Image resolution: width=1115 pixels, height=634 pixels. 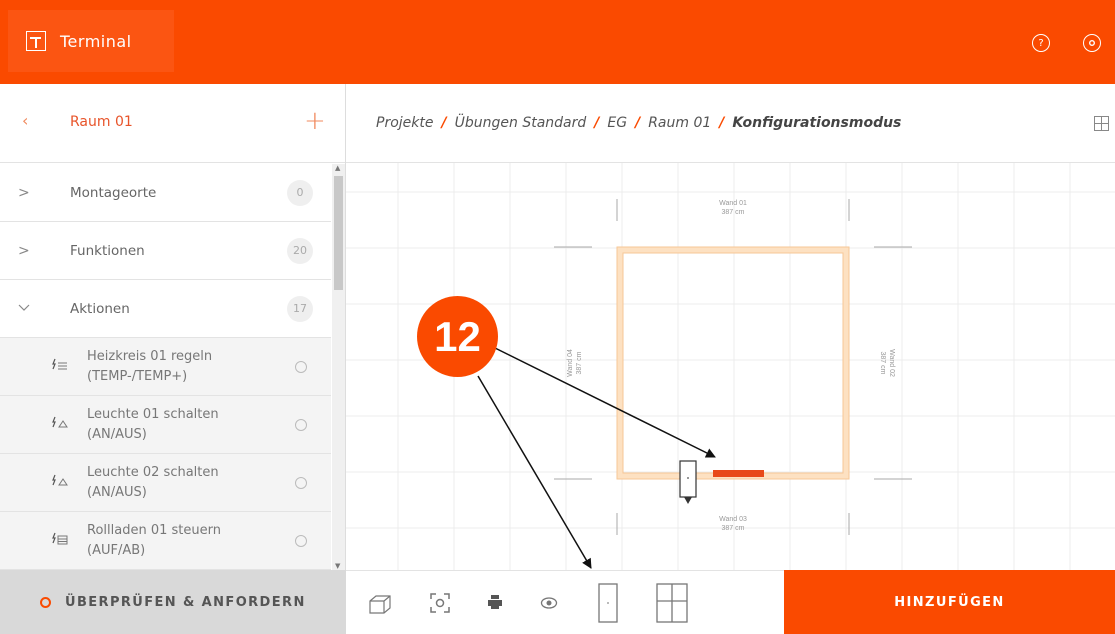 I want to click on sidebar-group-funktionen: > Funktionen 20, so click(x=165, y=251).